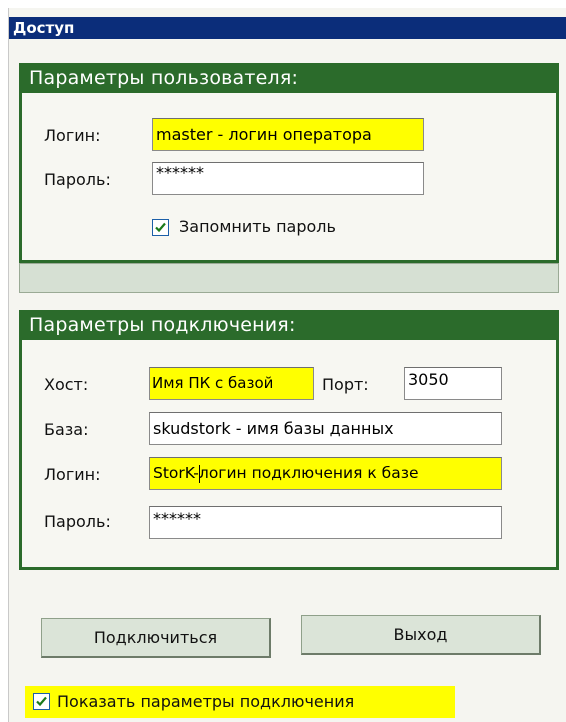 The width and height of the screenshot is (566, 722). I want to click on conn-password-input: ******, so click(325, 522).